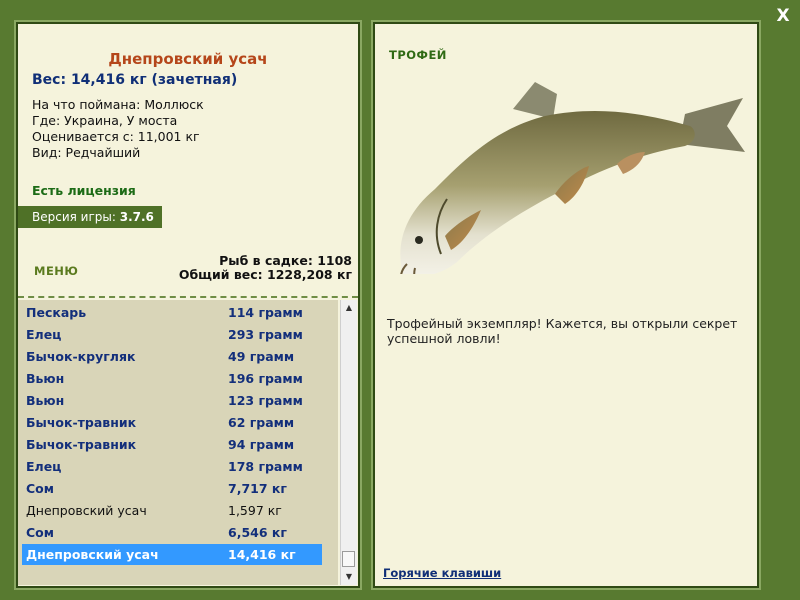 The height and width of the screenshot is (600, 800). What do you see at coordinates (172, 312) in the screenshot?
I see `catch-row: Пескарь 114 грамм` at bounding box center [172, 312].